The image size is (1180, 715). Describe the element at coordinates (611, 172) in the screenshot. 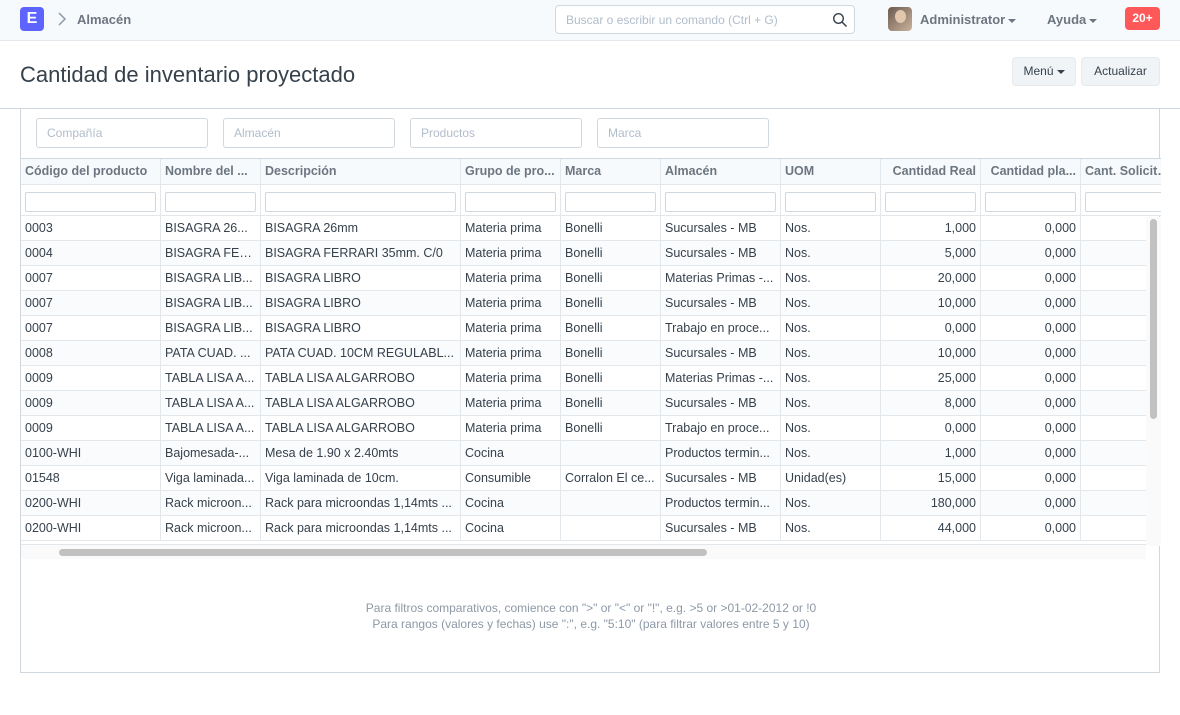

I see `column-header-brand: Marca` at that location.